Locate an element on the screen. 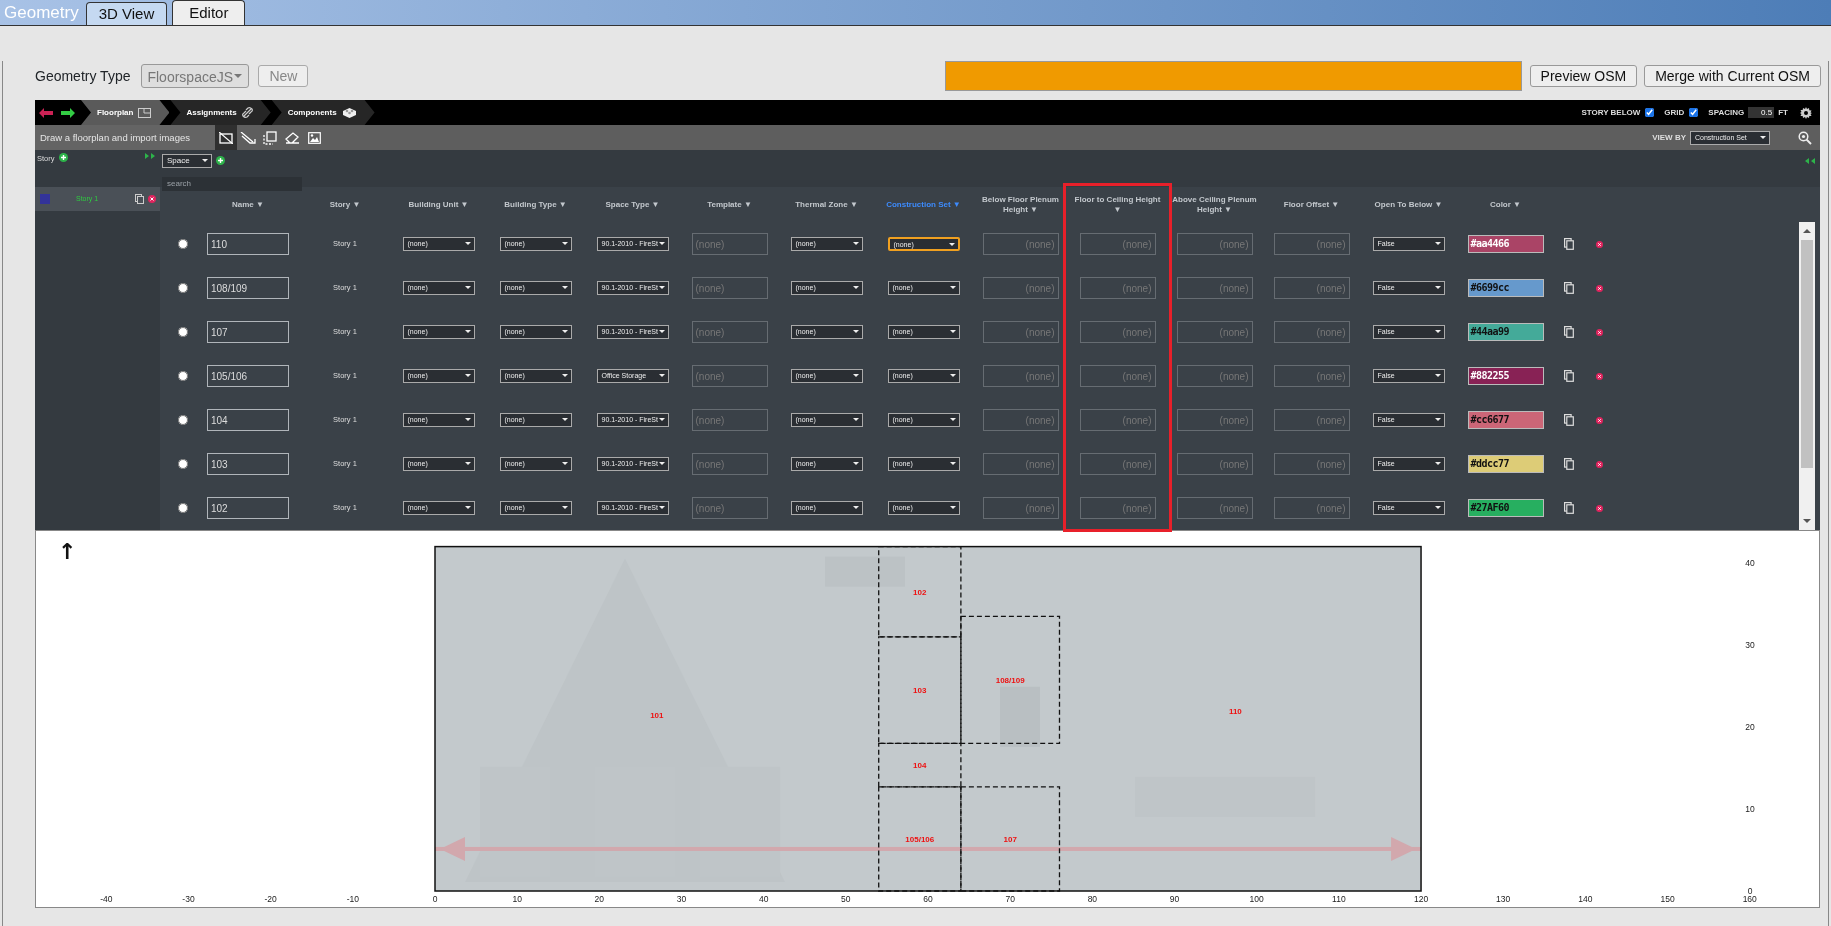 The image size is (1831, 926). column-header: Color ▼ is located at coordinates (1505, 204).